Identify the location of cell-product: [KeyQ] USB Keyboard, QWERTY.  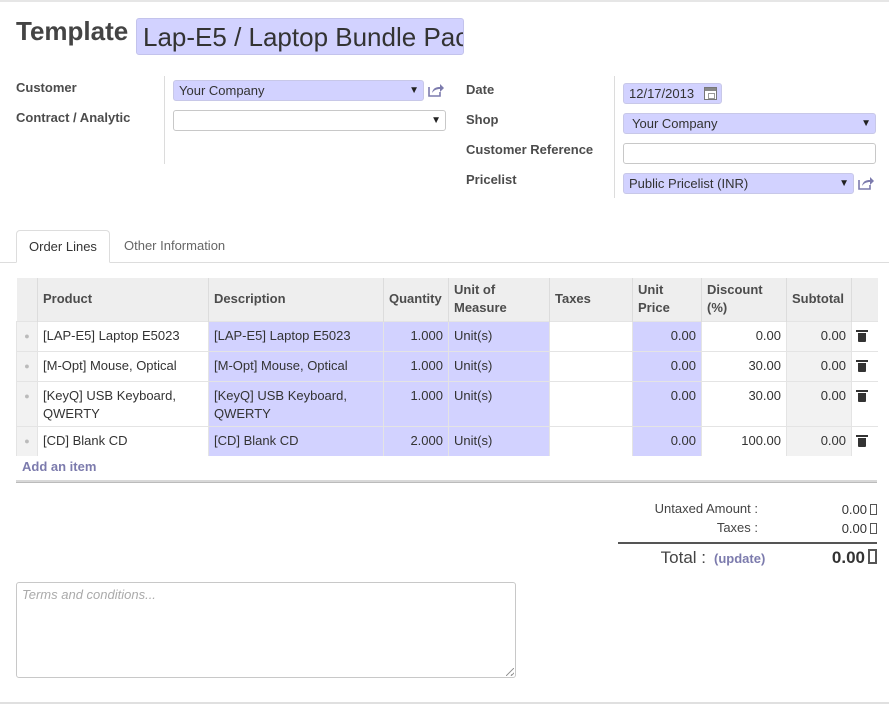
(123, 403).